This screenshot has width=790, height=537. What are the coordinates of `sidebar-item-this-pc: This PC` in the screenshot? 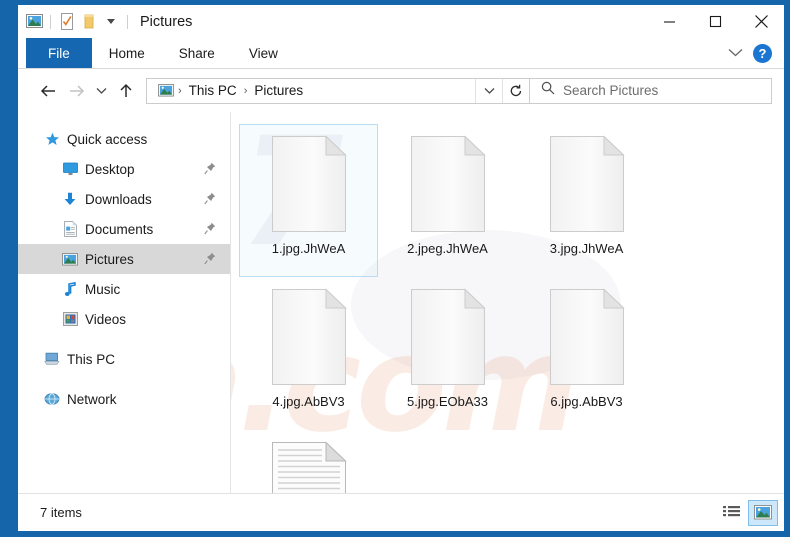 It's located at (124, 359).